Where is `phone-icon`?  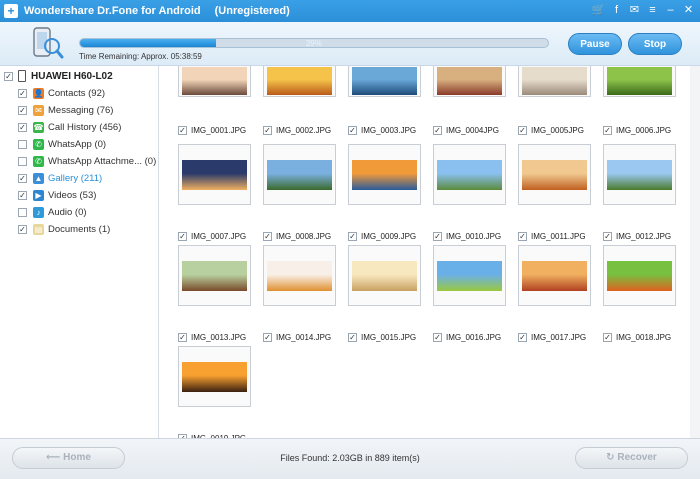
phone-icon is located at coordinates (22, 76).